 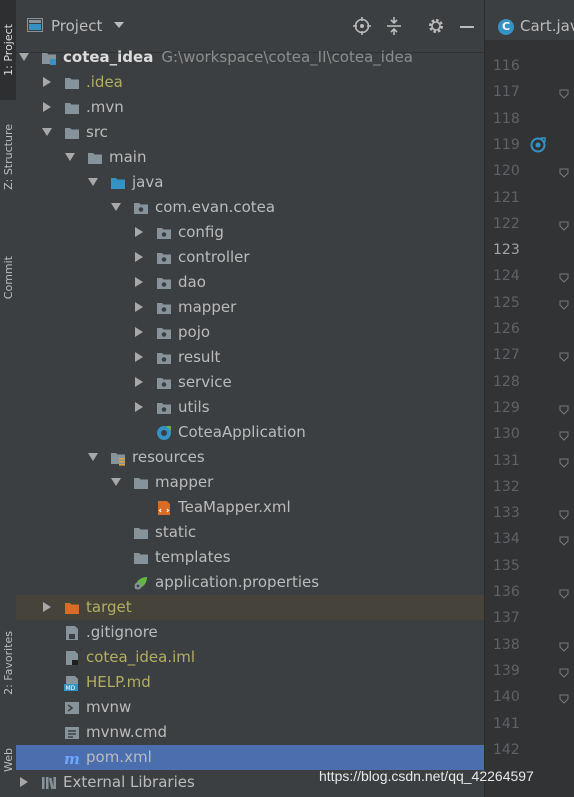 I want to click on tree-item-service: service, so click(x=250, y=382).